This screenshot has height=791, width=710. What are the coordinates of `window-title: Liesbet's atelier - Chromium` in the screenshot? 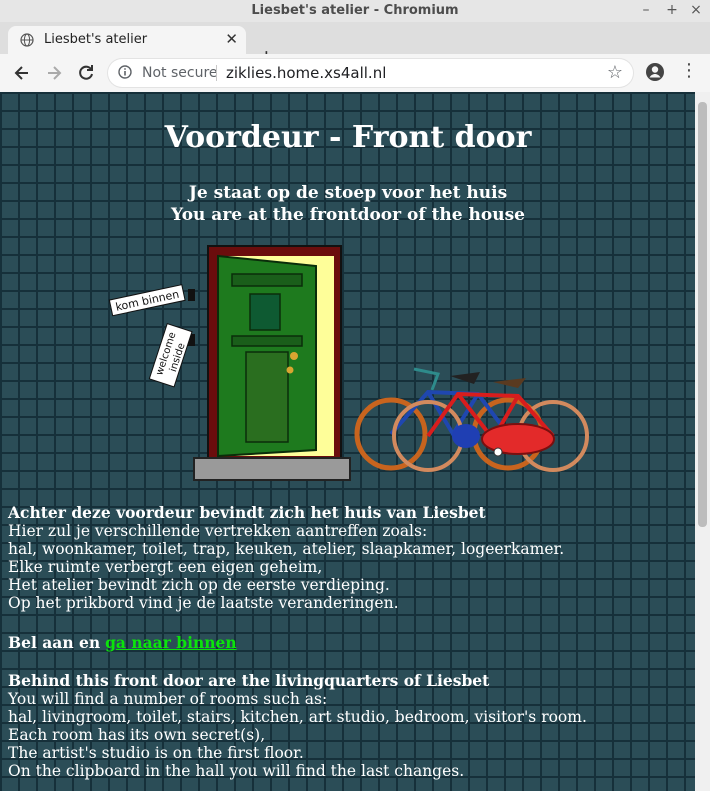 It's located at (355, 10).